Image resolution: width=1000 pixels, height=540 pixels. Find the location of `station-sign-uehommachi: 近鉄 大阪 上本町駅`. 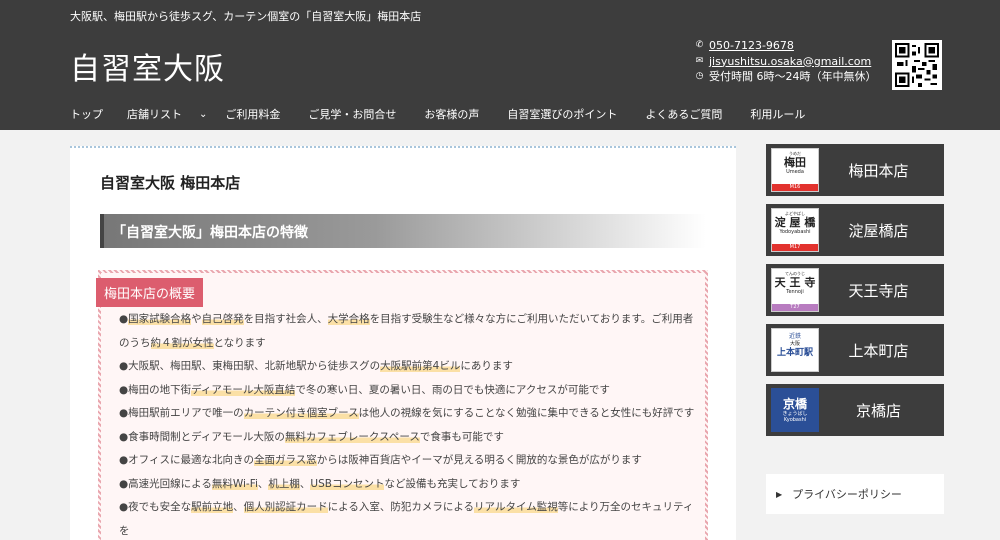

station-sign-uehommachi: 近鉄 大阪 上本町駅 is located at coordinates (795, 350).